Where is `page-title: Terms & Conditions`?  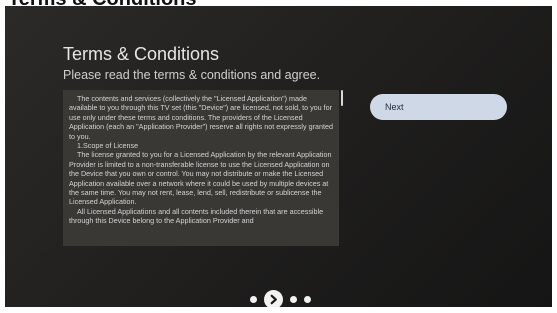 page-title: Terms & Conditions is located at coordinates (141, 54).